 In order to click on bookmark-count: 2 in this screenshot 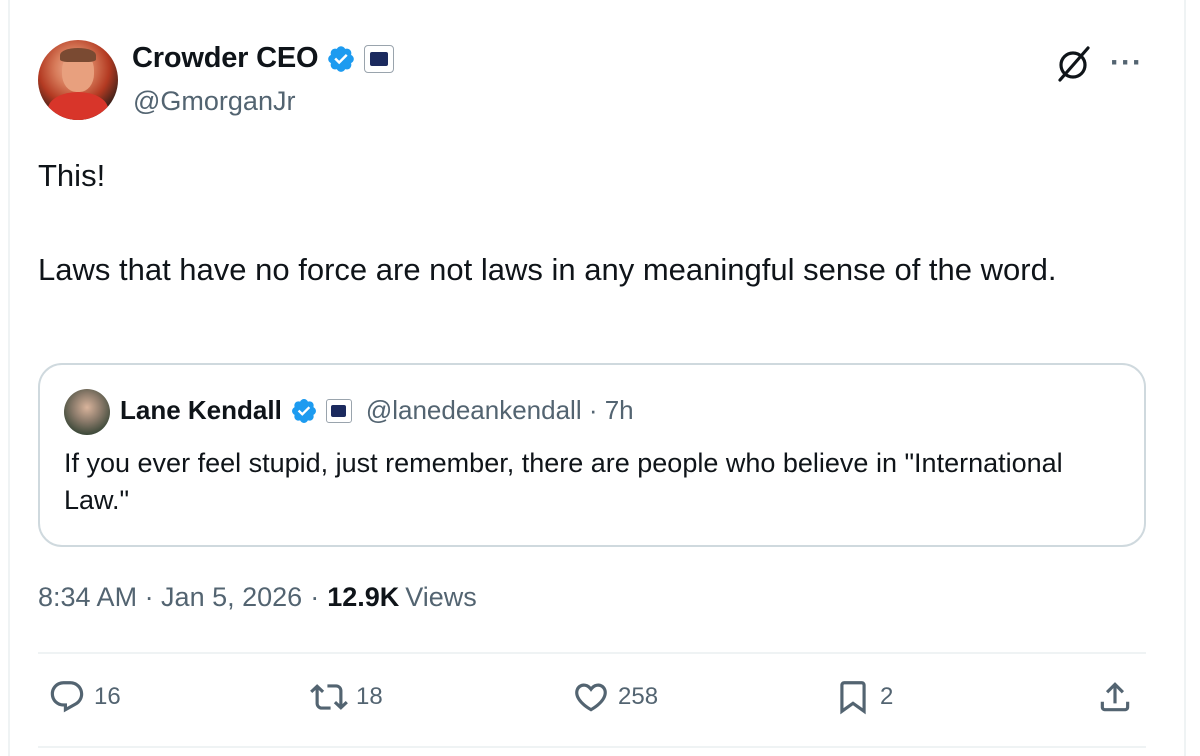, I will do `click(887, 696)`.